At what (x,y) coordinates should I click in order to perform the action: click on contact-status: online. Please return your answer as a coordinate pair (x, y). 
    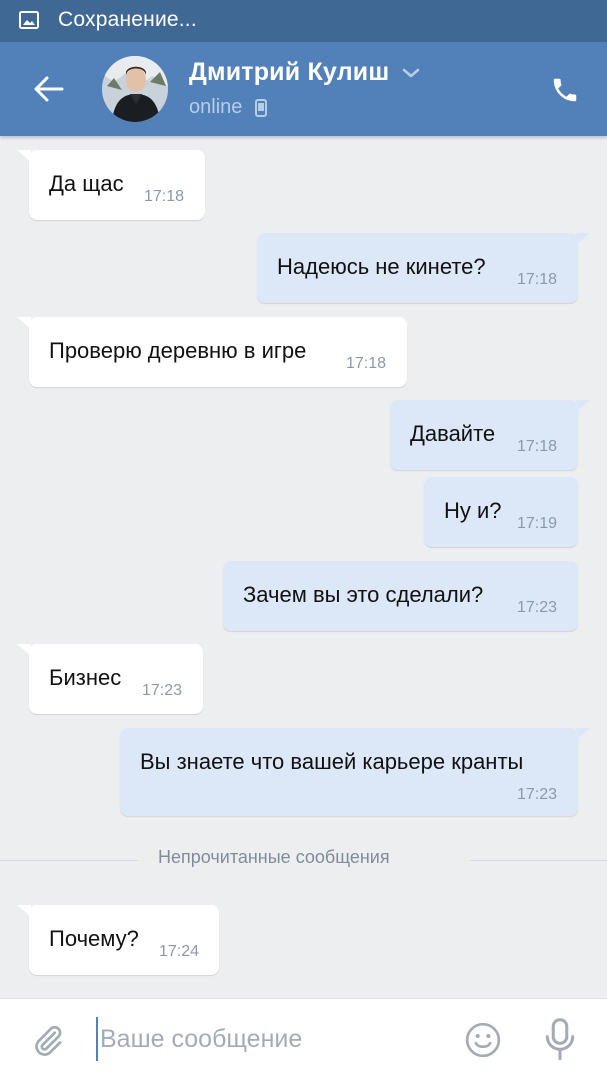
    Looking at the image, I should click on (216, 107).